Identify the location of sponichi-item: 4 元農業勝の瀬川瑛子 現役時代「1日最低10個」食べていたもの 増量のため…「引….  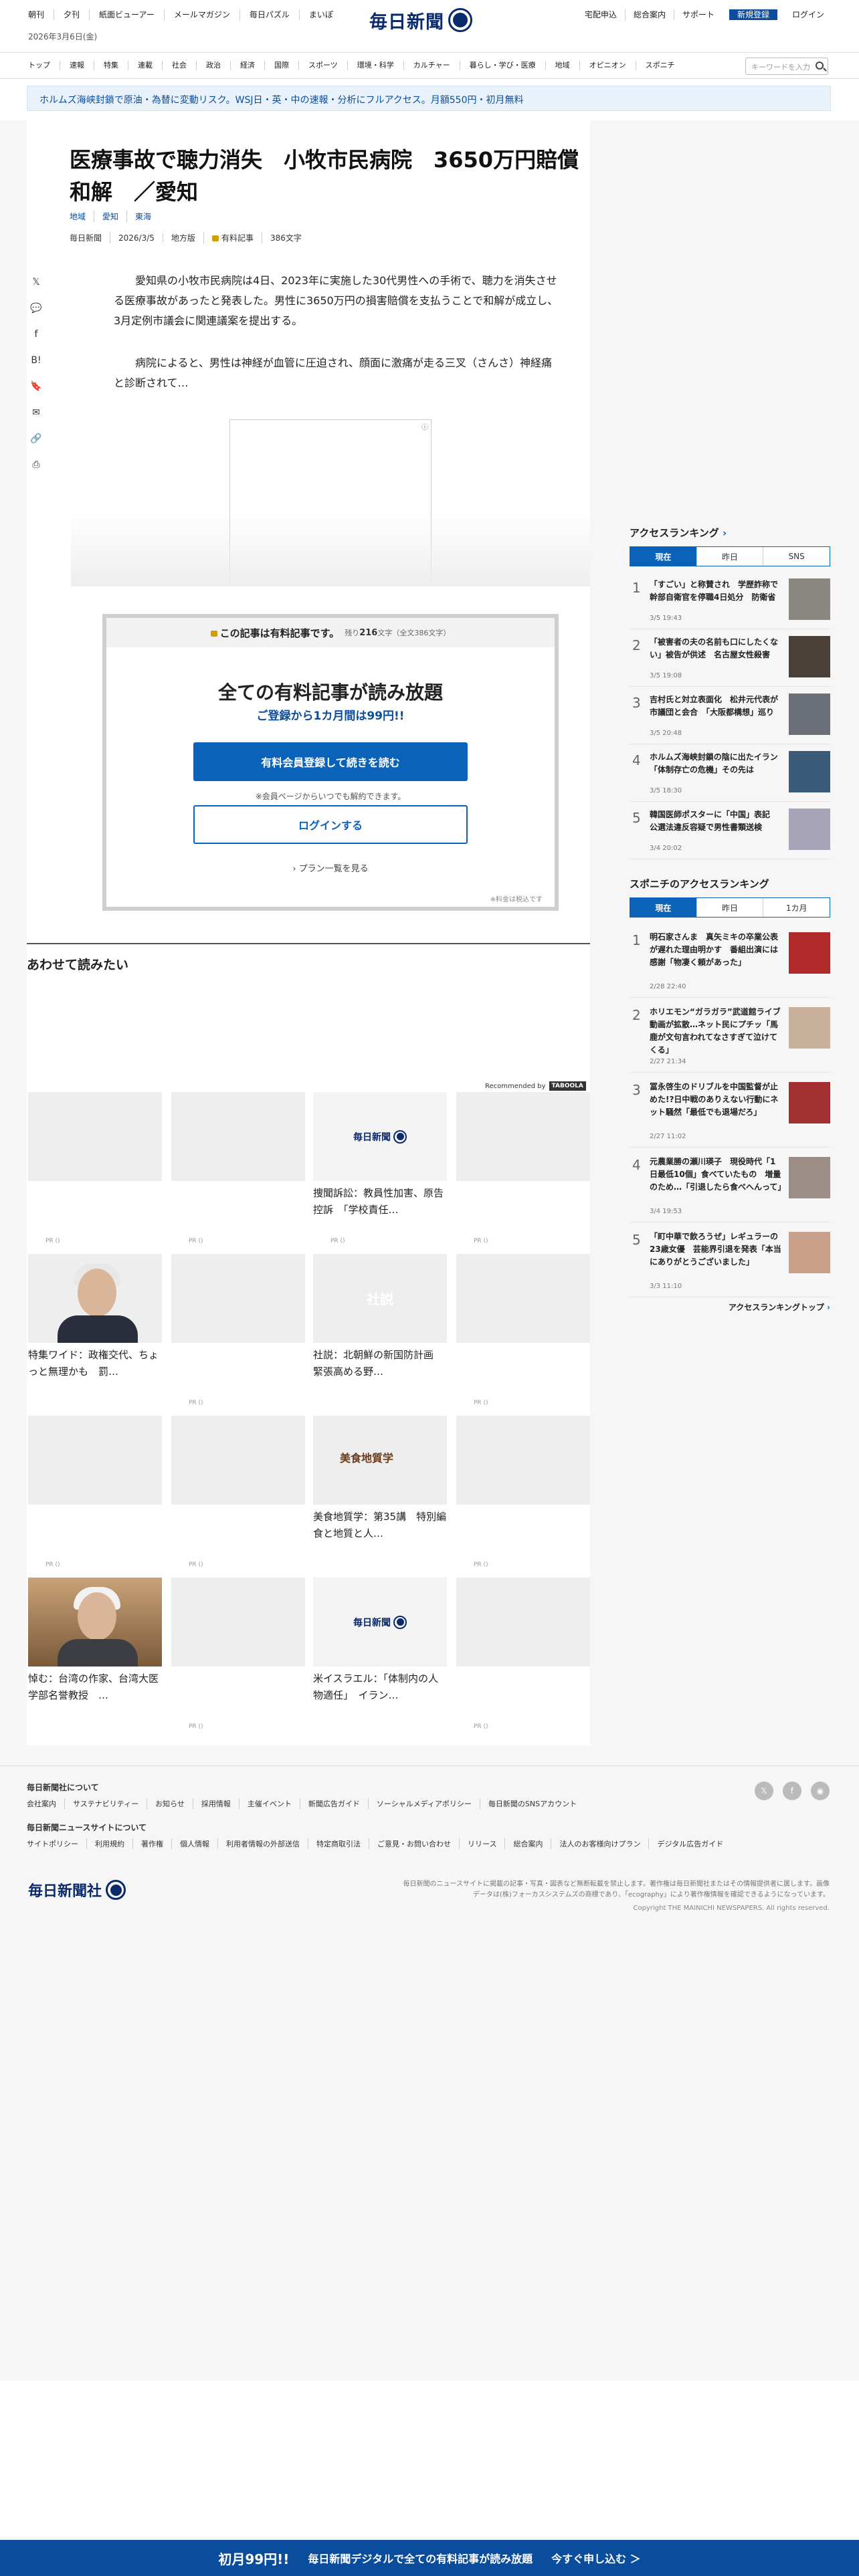
(730, 1185).